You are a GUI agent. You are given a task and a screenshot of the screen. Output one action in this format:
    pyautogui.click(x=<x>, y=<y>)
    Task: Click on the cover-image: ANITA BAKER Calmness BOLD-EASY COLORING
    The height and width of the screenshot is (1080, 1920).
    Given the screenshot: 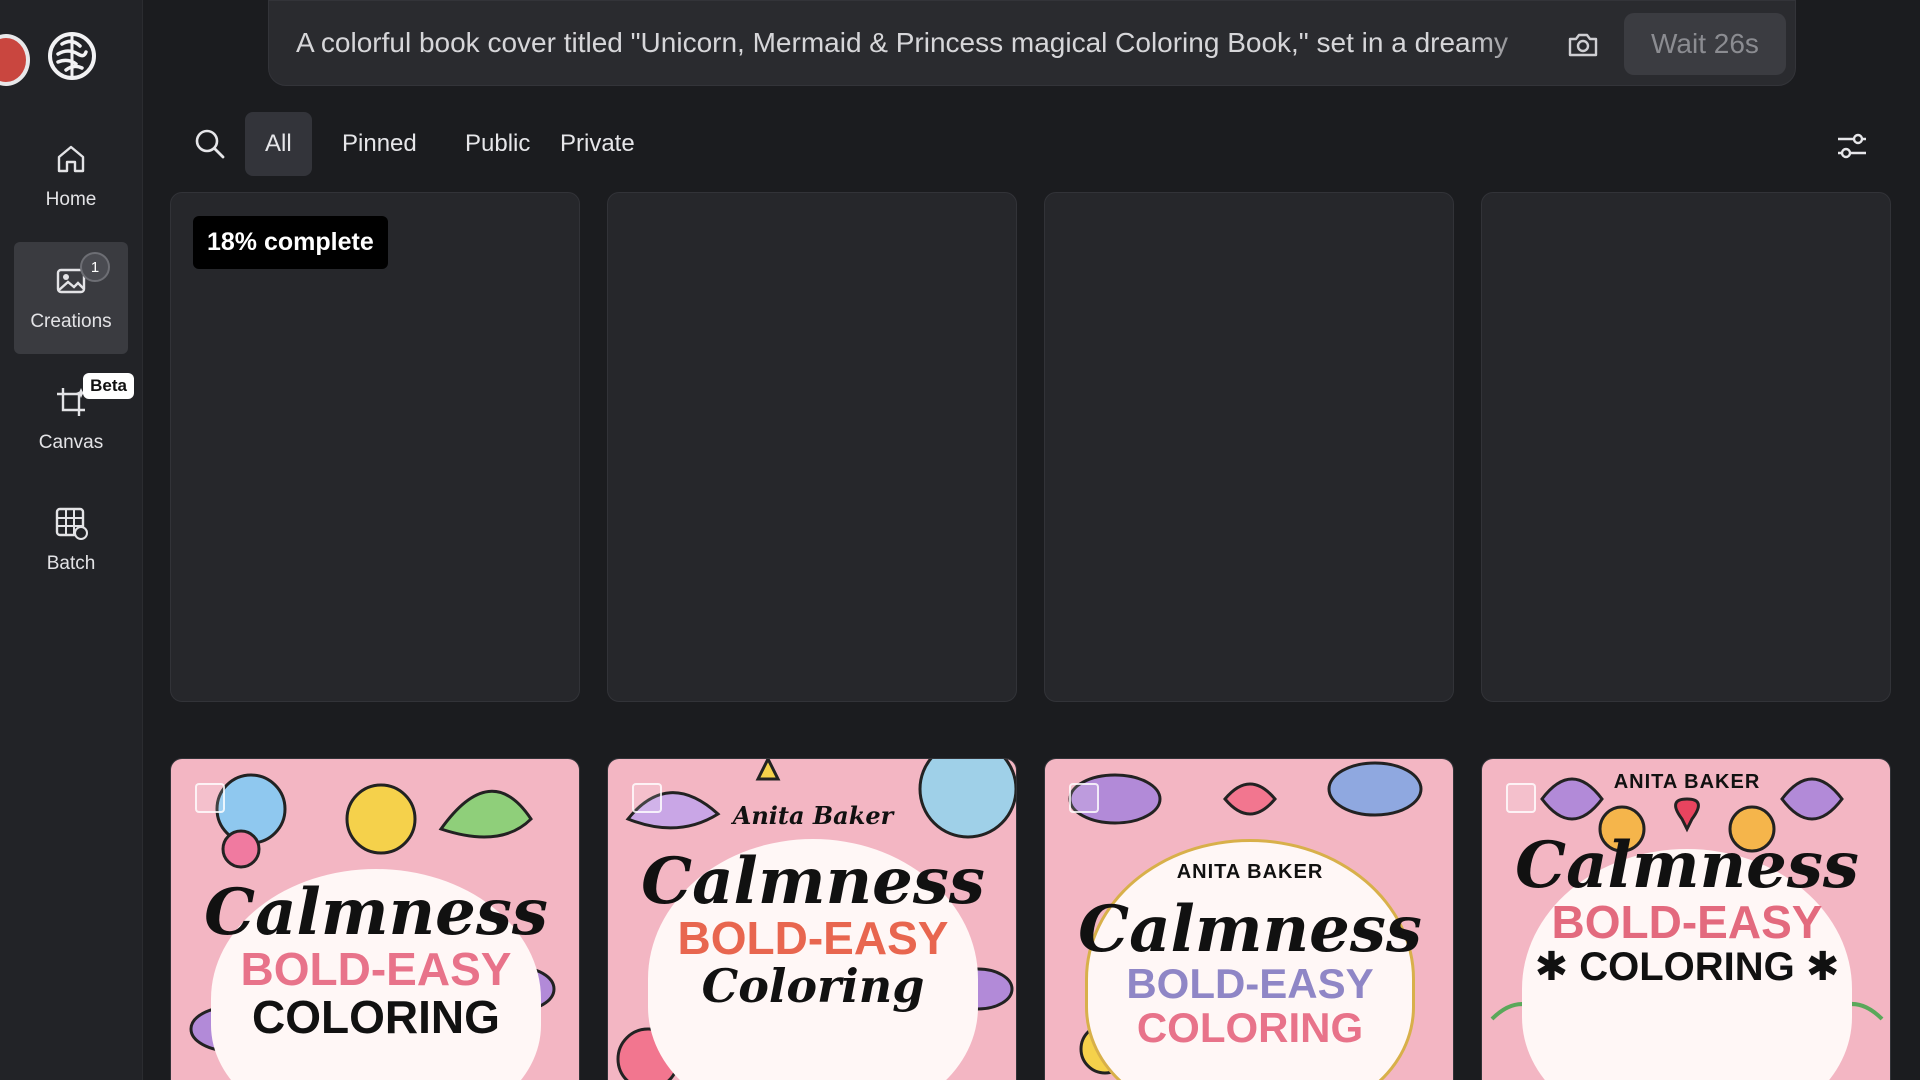 What is the action you would take?
    pyautogui.click(x=1249, y=919)
    